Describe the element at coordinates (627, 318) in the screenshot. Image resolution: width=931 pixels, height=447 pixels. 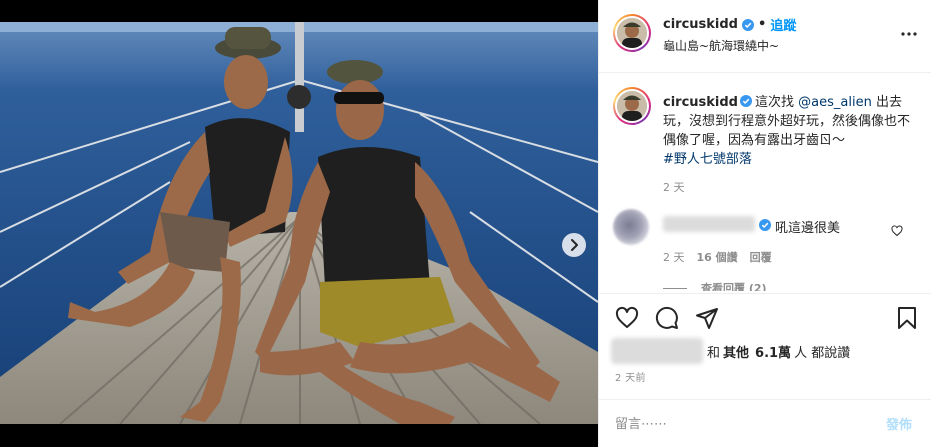
I see `heart-icon` at that location.